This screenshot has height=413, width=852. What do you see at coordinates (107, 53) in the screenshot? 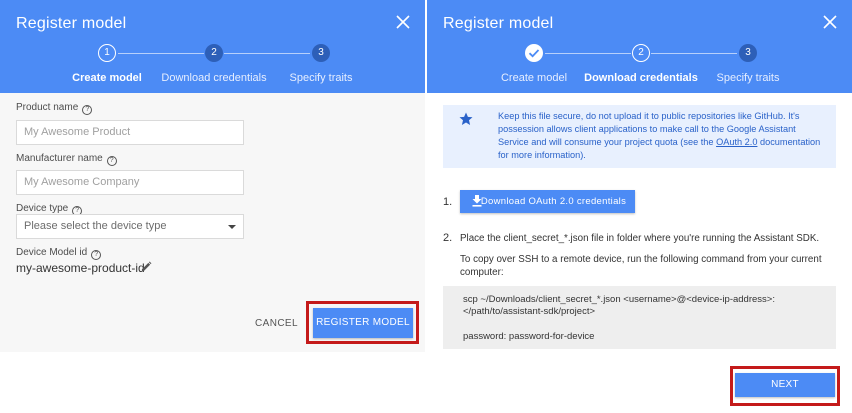
I see `step-1-indicator: 1` at bounding box center [107, 53].